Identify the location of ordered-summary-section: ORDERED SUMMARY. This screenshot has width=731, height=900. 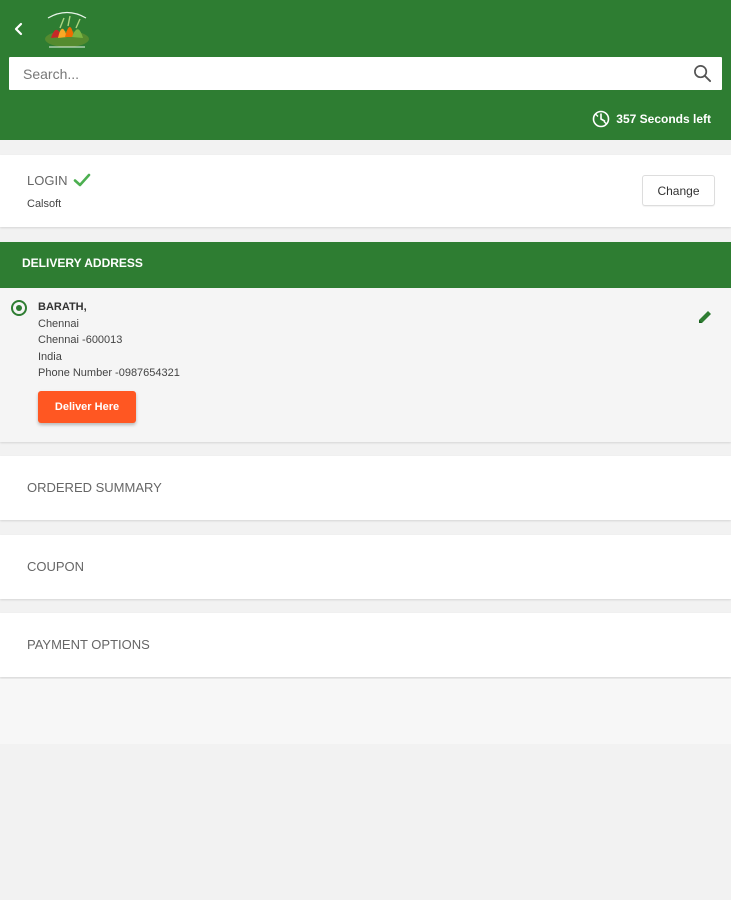
(365, 488).